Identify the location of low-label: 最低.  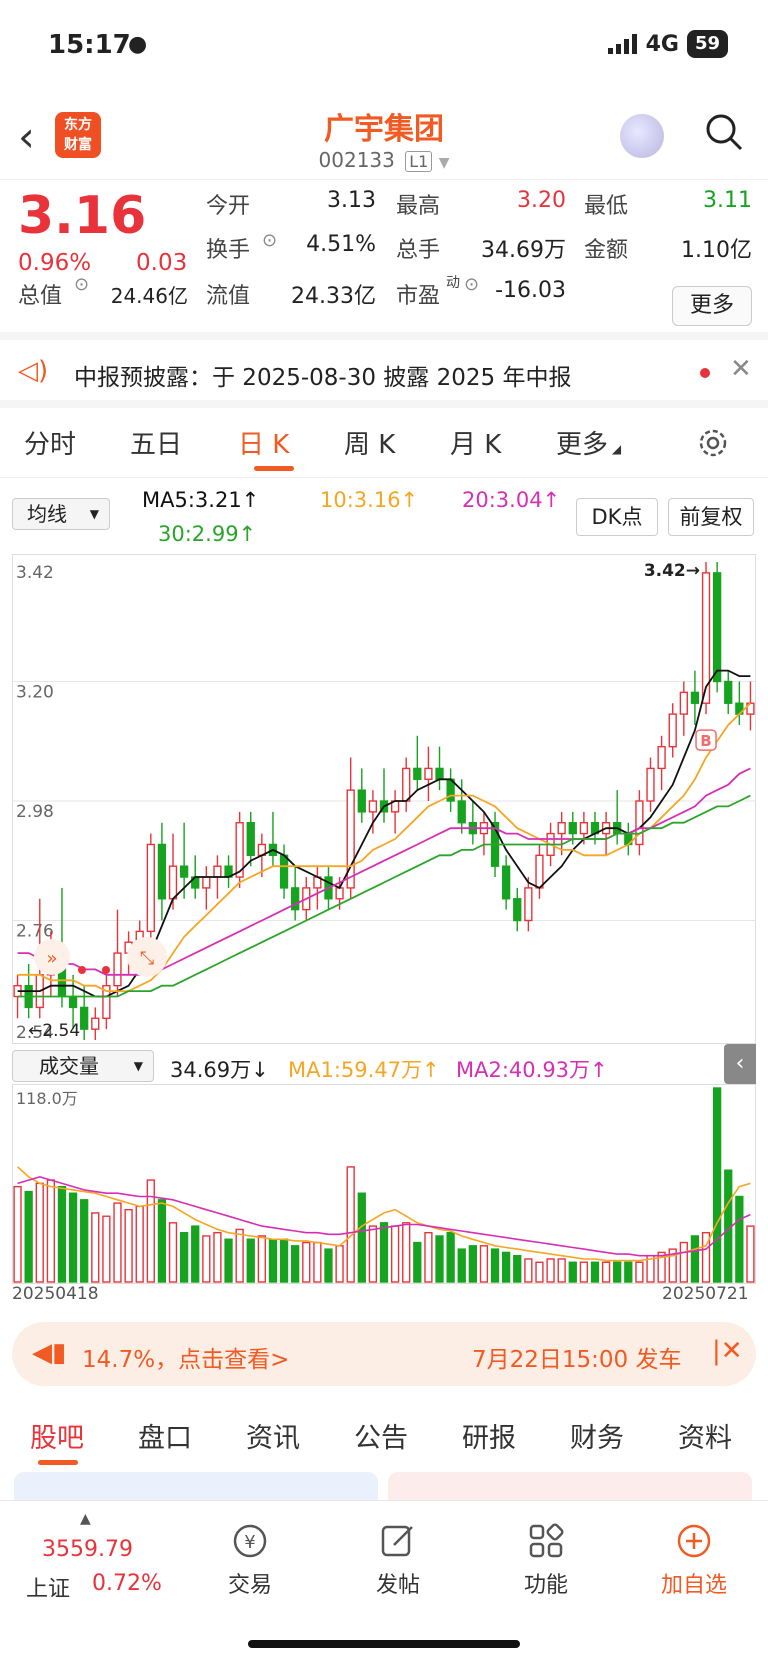
(606, 206).